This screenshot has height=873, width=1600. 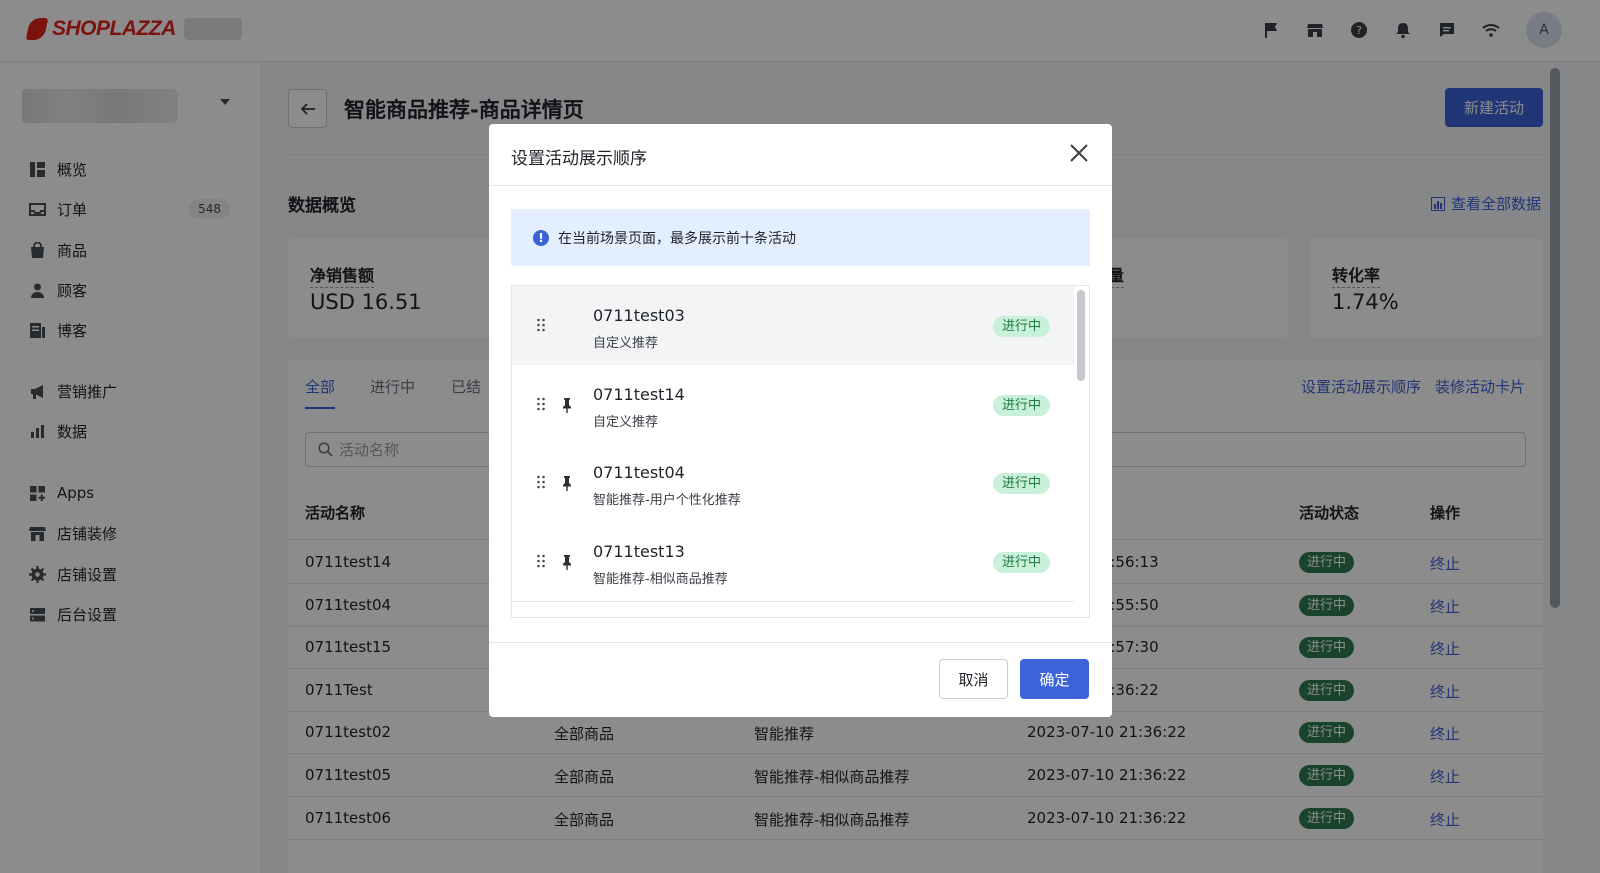 I want to click on item-name: 0711test13, so click(x=639, y=551).